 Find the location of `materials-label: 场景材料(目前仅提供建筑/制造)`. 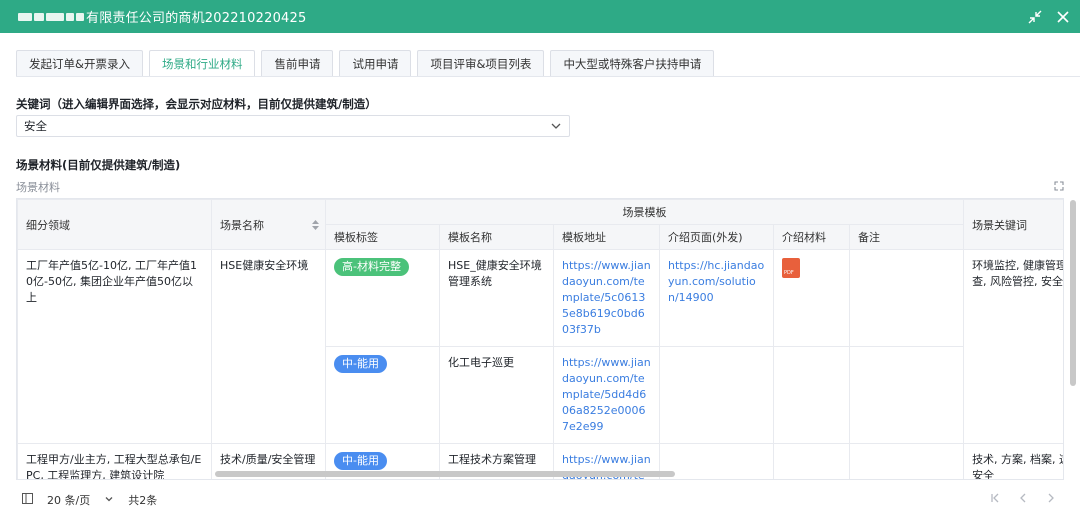

materials-label: 场景材料(目前仅提供建筑/制造) is located at coordinates (98, 165).